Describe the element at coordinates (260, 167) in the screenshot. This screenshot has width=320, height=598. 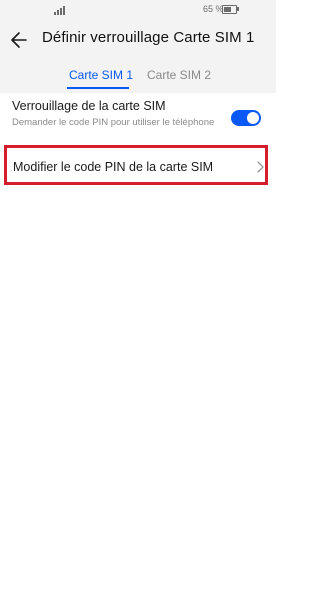
I see `chevron-right-icon` at that location.